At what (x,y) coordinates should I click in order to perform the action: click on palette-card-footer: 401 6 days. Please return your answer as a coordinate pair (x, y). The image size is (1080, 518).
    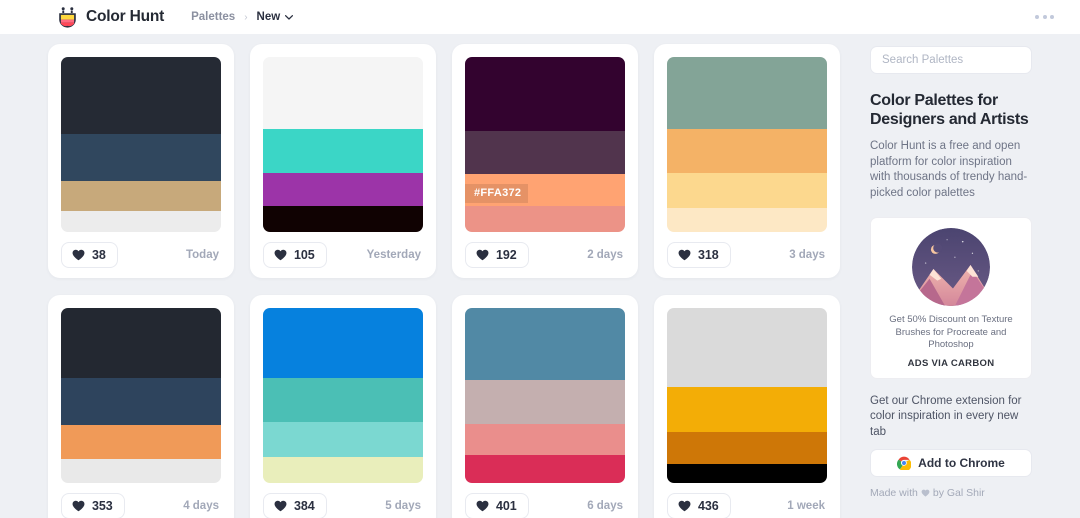
    Looking at the image, I should click on (545, 500).